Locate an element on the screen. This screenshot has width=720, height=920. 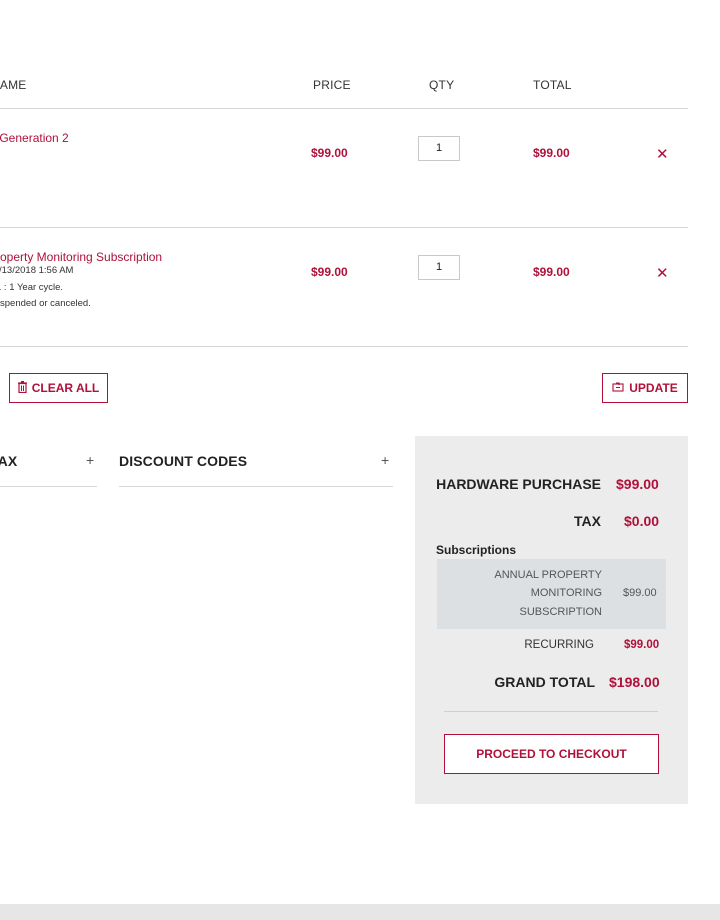
recurring-value: $99.00 is located at coordinates (642, 645).